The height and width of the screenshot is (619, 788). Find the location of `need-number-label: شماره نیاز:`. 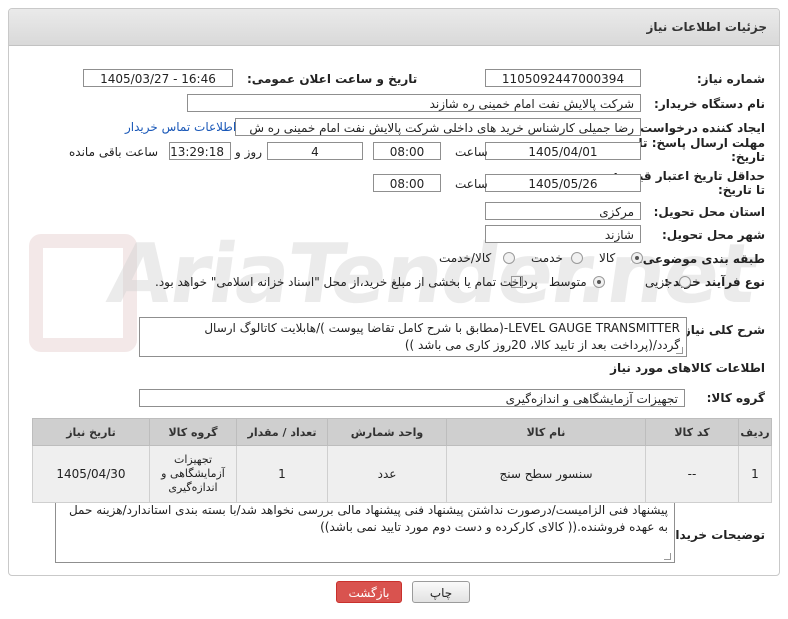

need-number-label: شماره نیاز: is located at coordinates (730, 79).